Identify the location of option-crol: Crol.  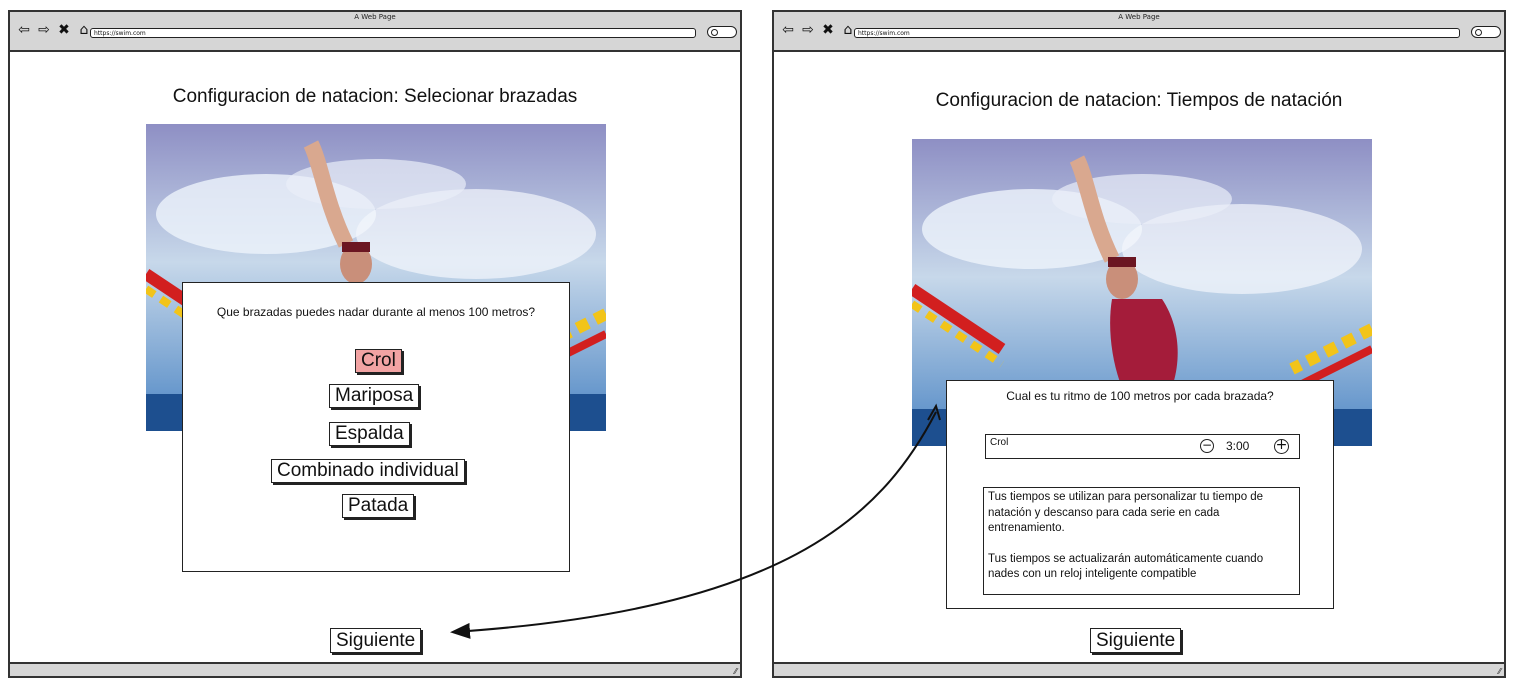
(378, 361).